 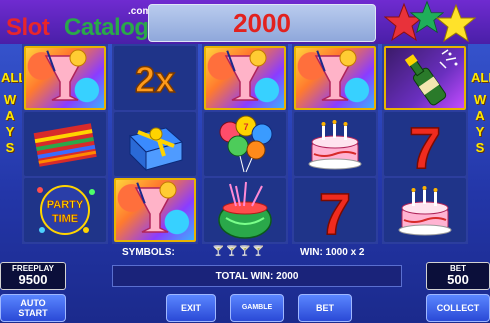 What do you see at coordinates (431, 77) in the screenshot?
I see `champagne-bottle-icon` at bounding box center [431, 77].